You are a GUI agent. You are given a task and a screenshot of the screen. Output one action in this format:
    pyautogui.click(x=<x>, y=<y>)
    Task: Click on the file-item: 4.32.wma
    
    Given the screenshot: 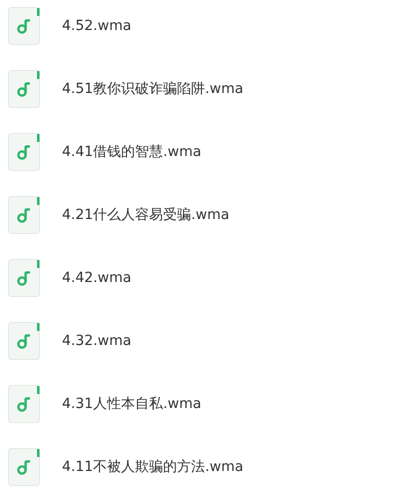 What is the action you would take?
    pyautogui.click(x=213, y=346)
    